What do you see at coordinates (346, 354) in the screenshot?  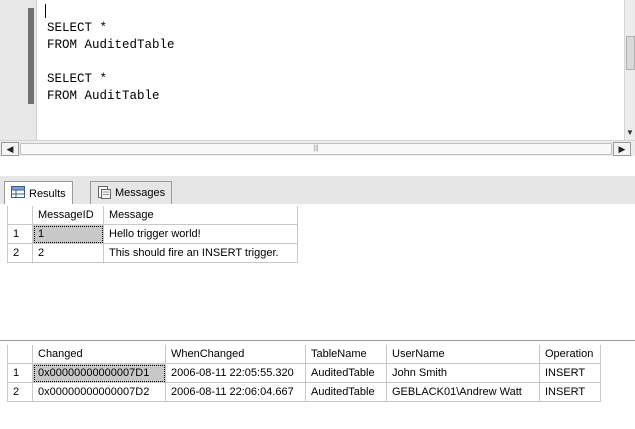 I see `column-header: TableName` at bounding box center [346, 354].